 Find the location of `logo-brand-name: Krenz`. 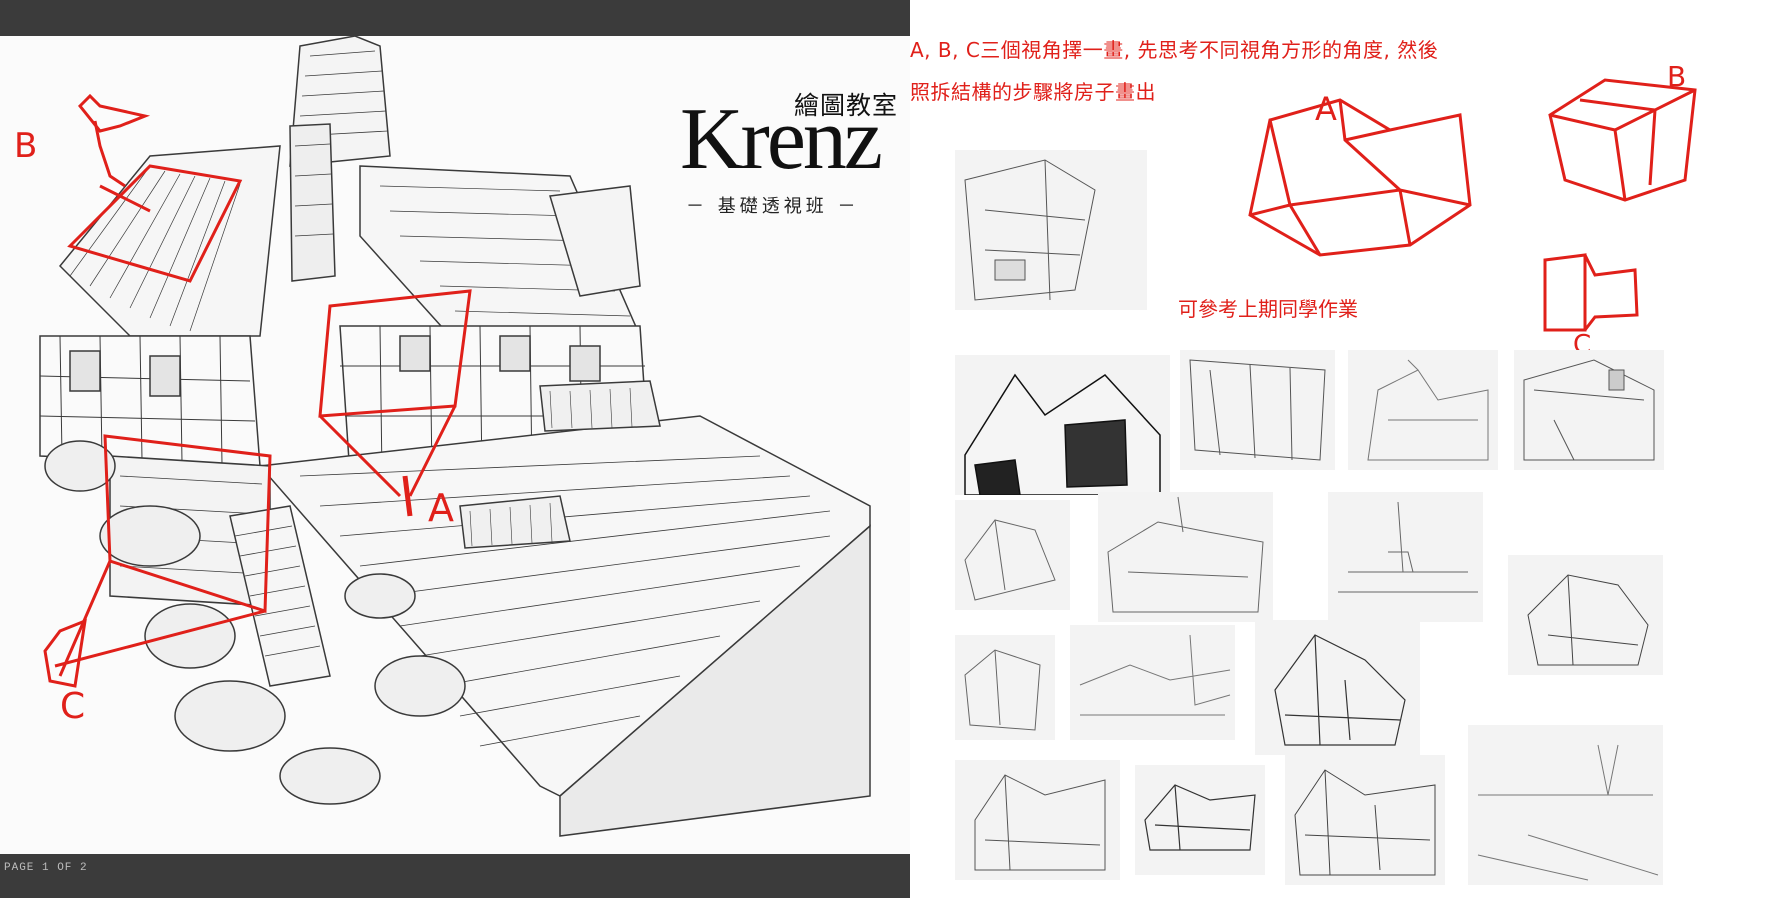

logo-brand-name: Krenz is located at coordinates (781, 139).